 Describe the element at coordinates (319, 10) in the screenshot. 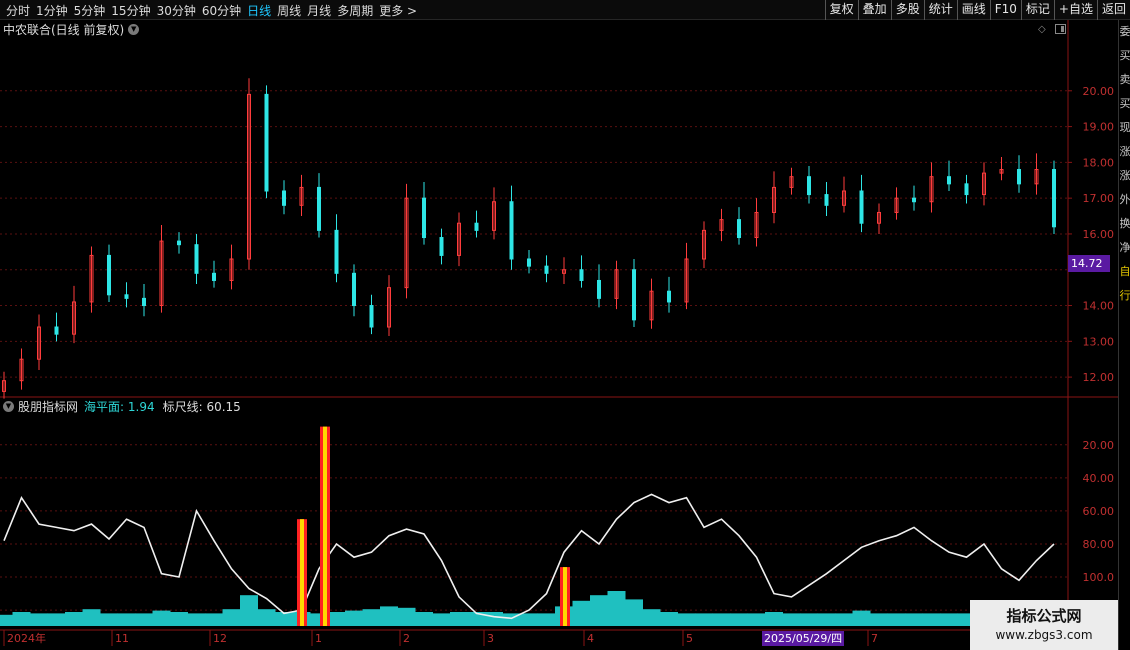

I see `period-tab-8: 月线` at that location.